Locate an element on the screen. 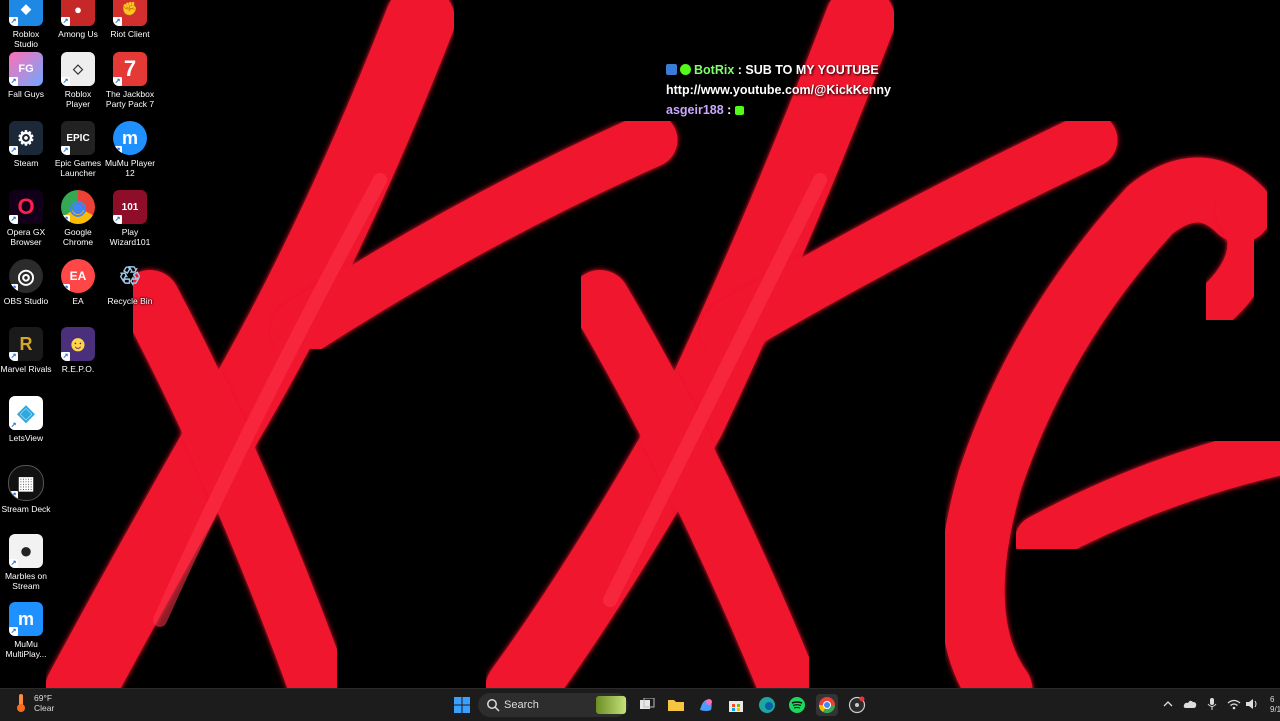  weather-desc: Clear is located at coordinates (44, 708).